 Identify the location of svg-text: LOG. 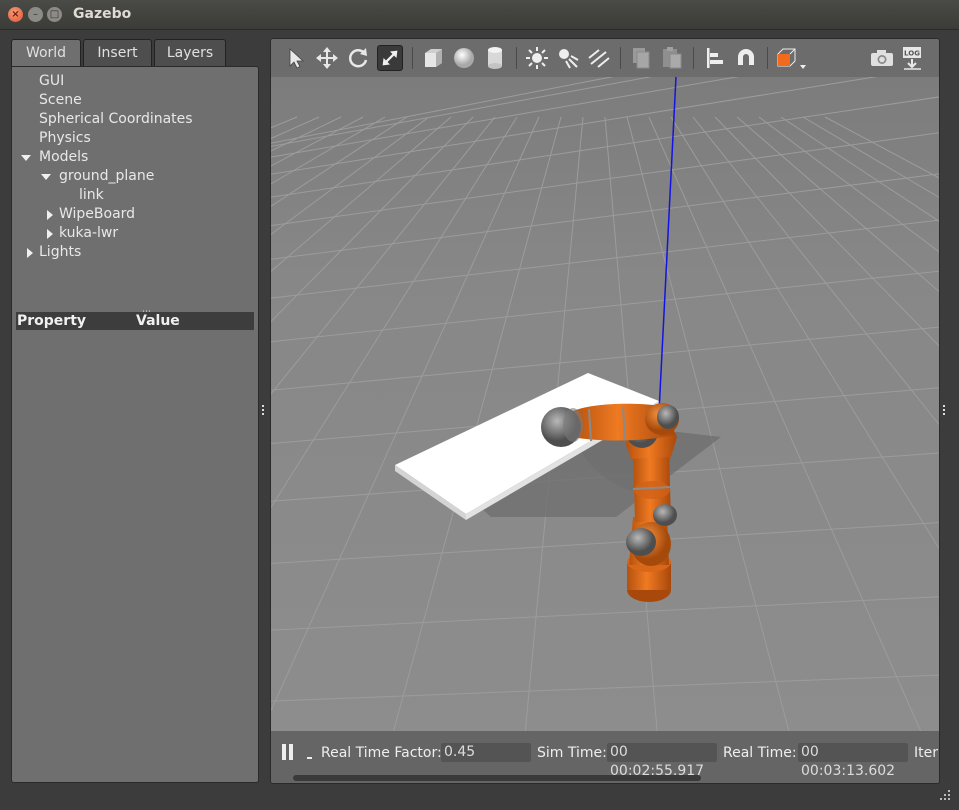
(912, 54).